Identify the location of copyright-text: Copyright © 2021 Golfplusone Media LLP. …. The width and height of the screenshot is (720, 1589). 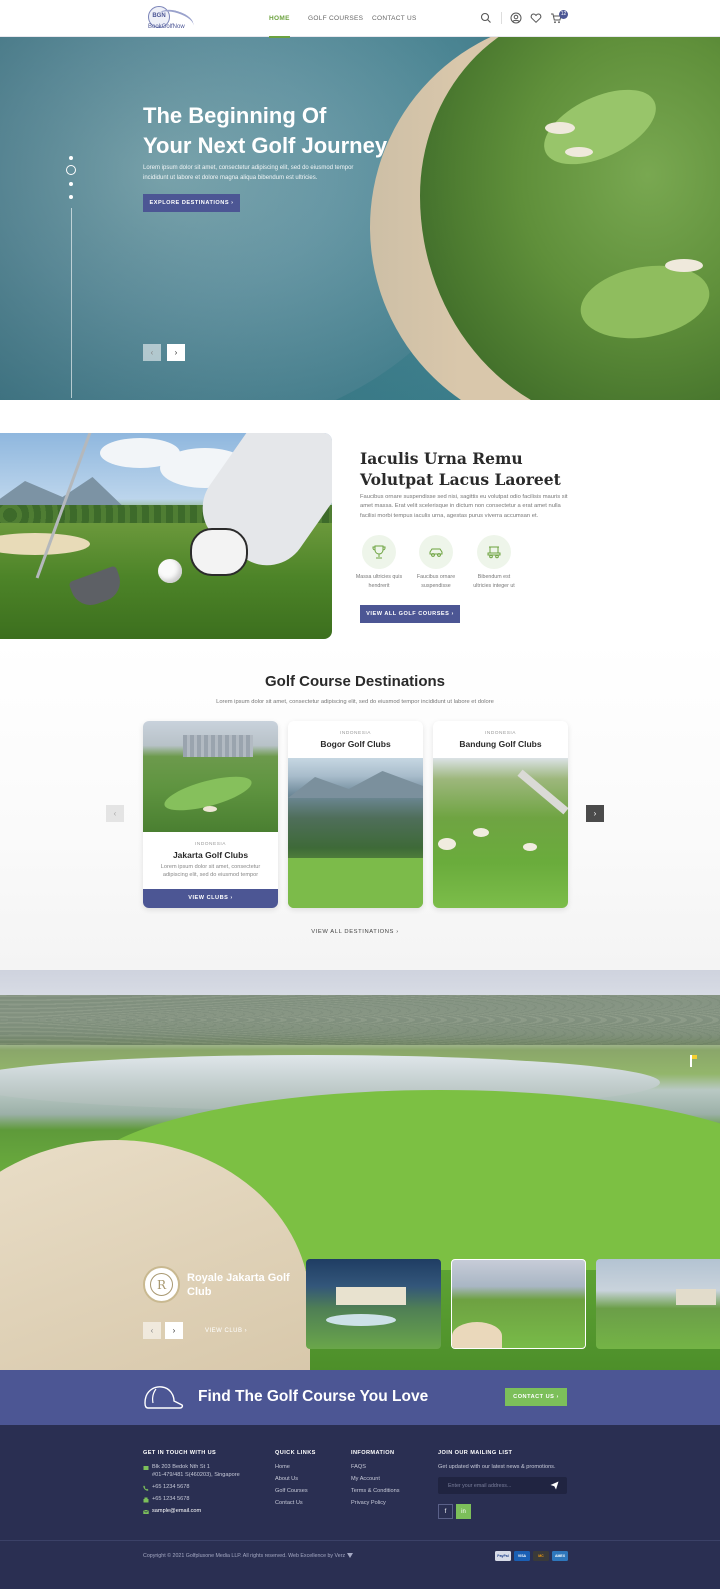
(248, 1556).